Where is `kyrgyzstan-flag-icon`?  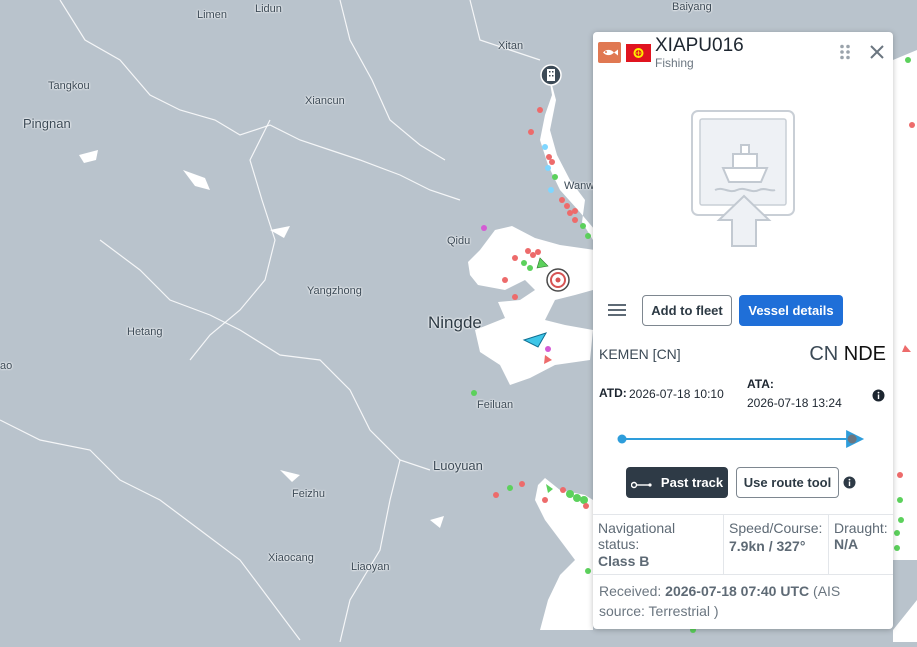
kyrgyzstan-flag-icon is located at coordinates (638, 53).